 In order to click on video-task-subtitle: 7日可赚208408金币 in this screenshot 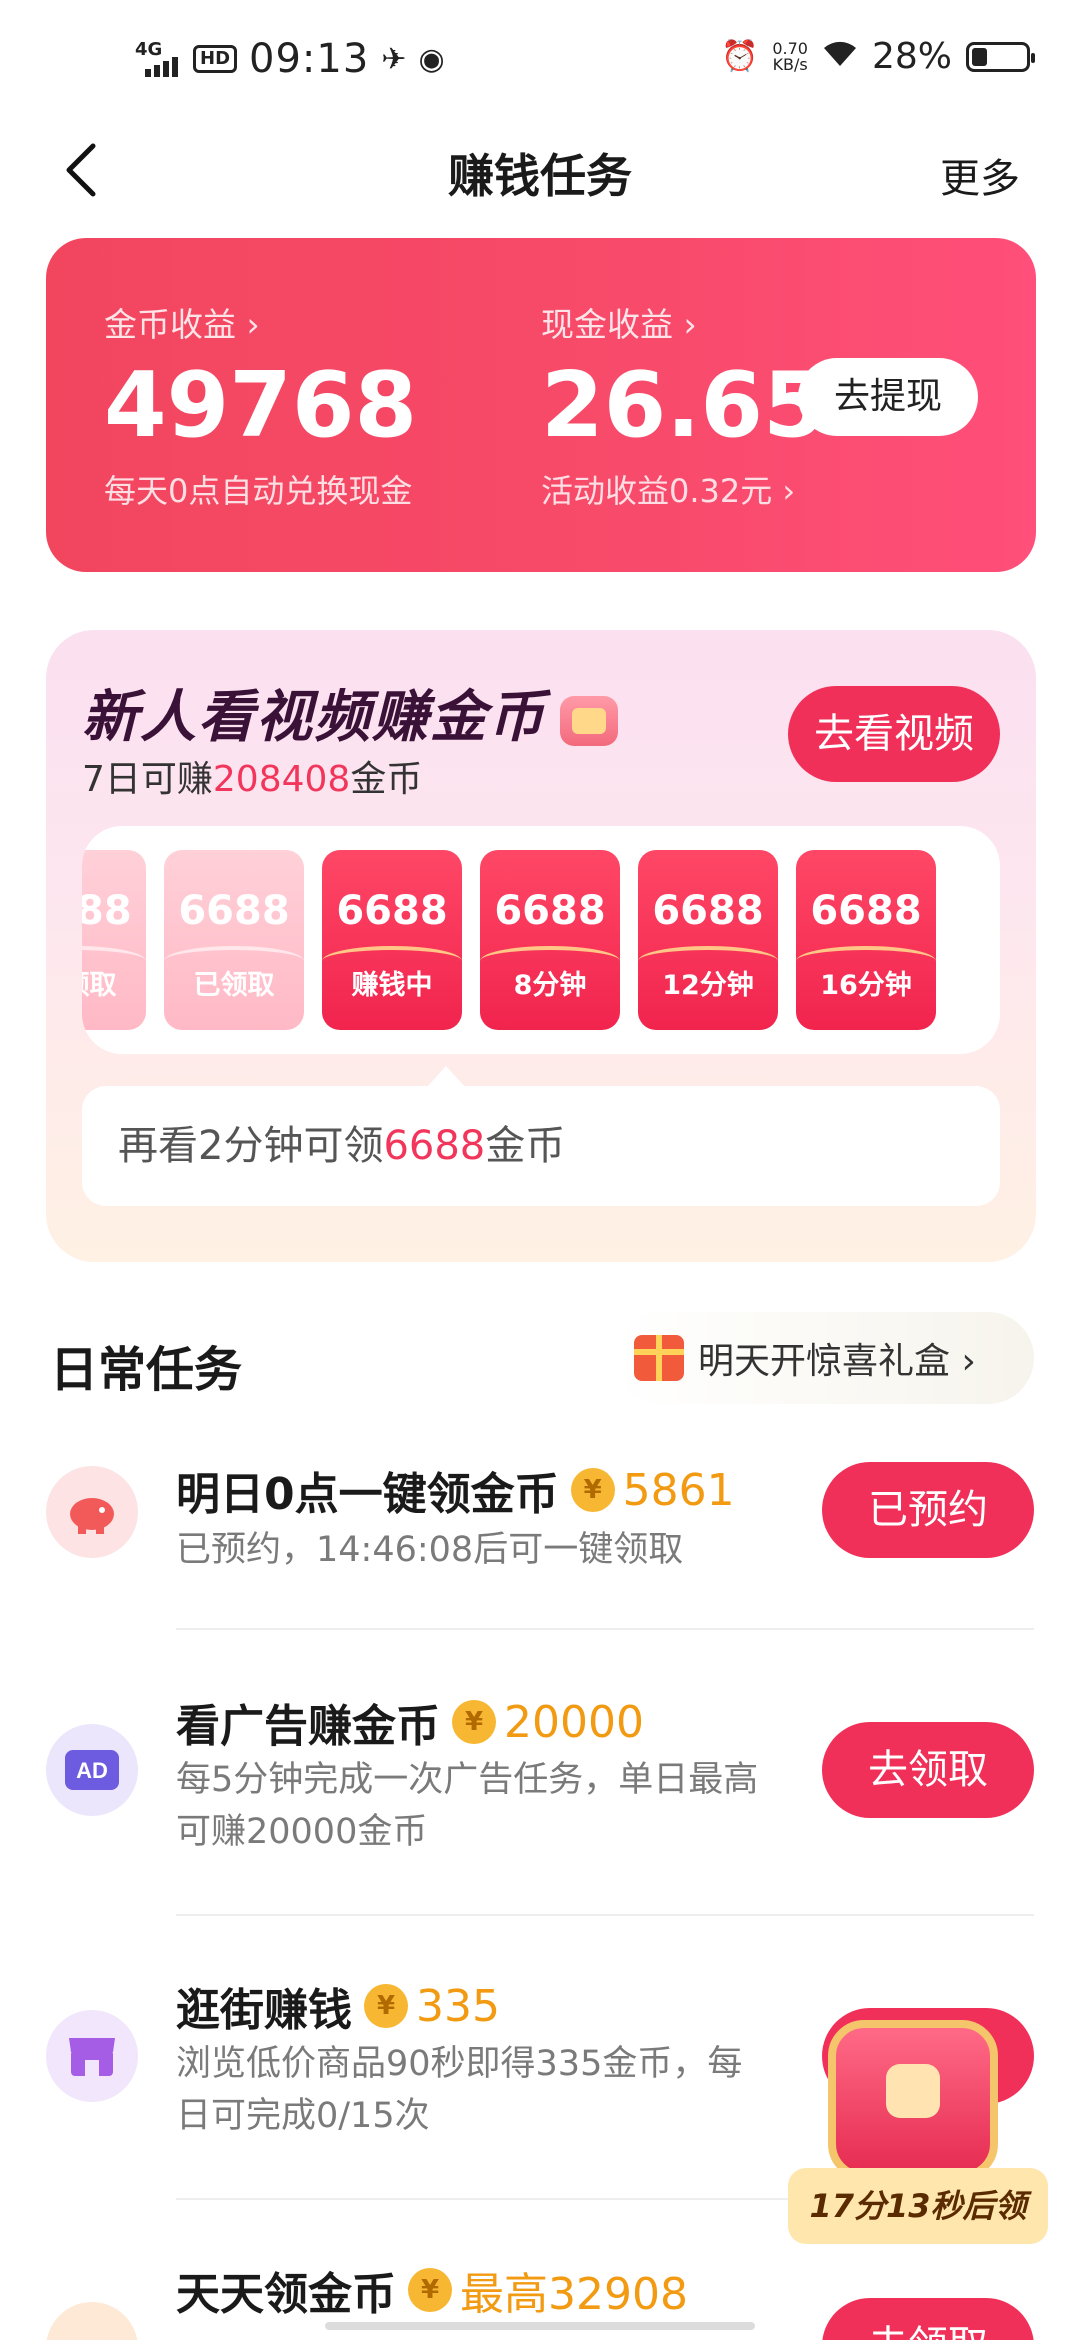, I will do `click(252, 779)`.